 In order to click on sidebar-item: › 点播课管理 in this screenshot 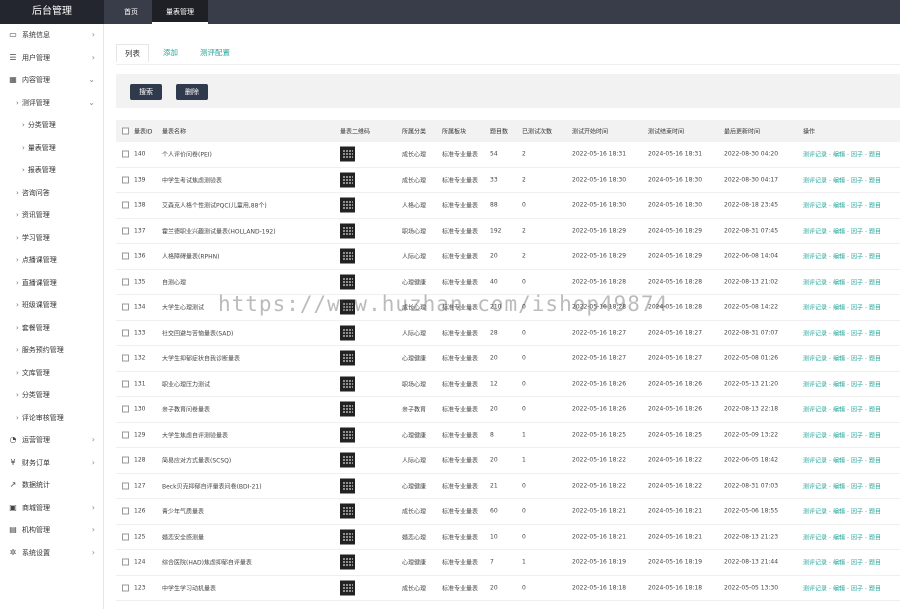, I will do `click(51, 260)`.